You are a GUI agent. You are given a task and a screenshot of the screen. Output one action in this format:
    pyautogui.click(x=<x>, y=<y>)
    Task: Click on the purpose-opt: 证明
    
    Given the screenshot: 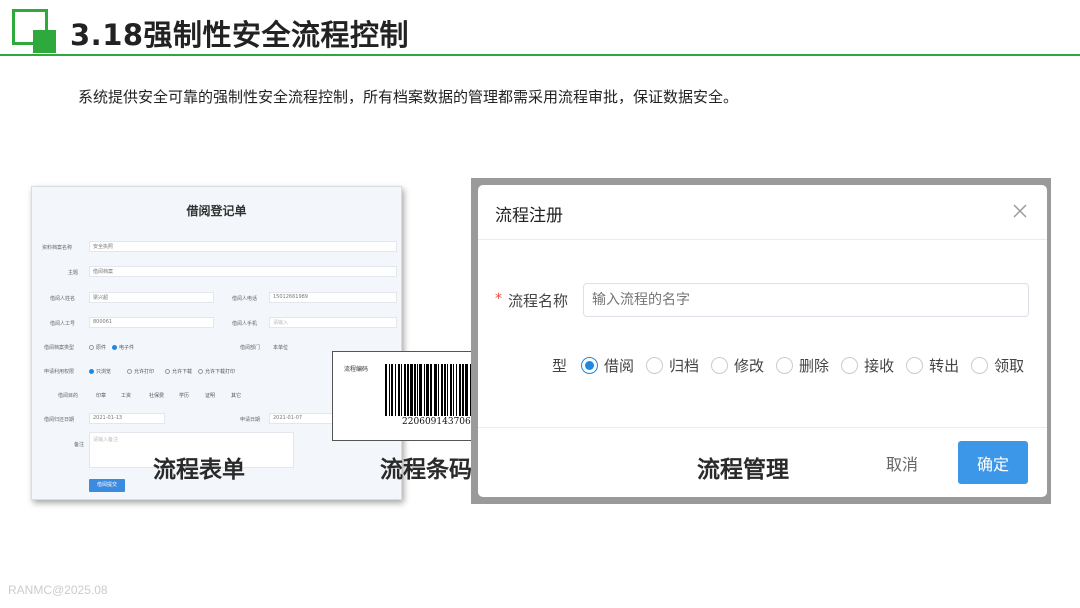 What is the action you would take?
    pyautogui.click(x=210, y=395)
    